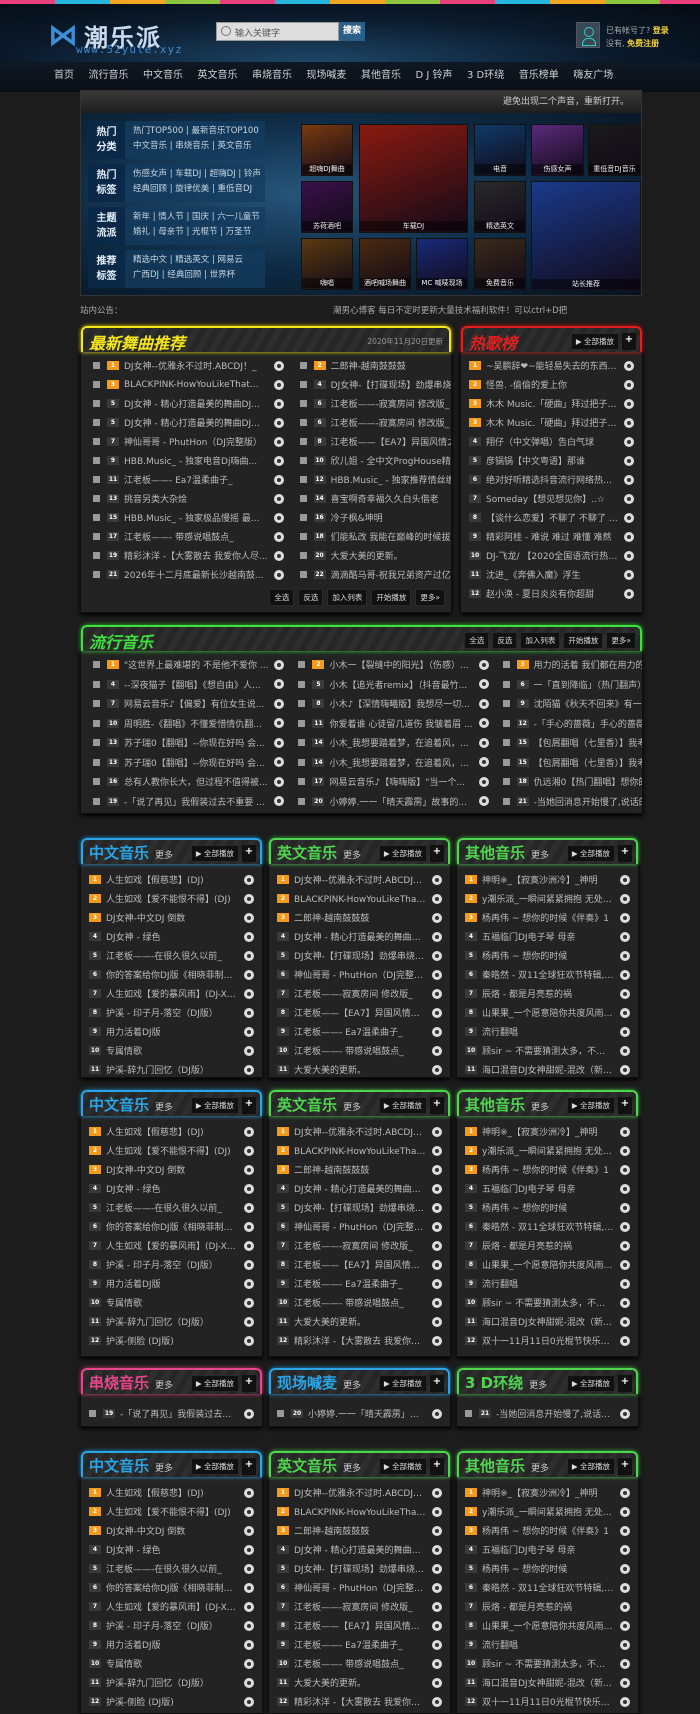 Image resolution: width=700 pixels, height=1714 pixels. Describe the element at coordinates (552, 593) in the screenshot. I see `song-title: 赵小涣 - 夏日炎炎有你超甜` at that location.